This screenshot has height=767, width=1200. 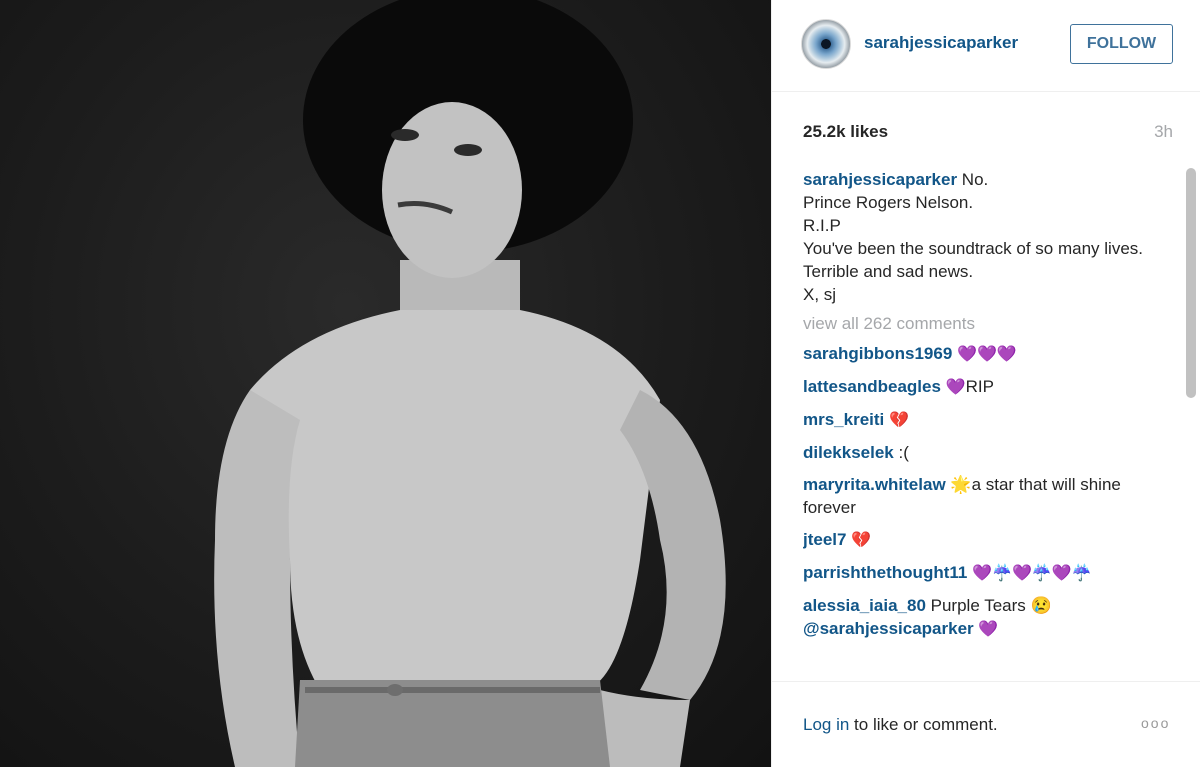 What do you see at coordinates (988, 134) in the screenshot?
I see `post-meta: 25.2k likes 3h` at bounding box center [988, 134].